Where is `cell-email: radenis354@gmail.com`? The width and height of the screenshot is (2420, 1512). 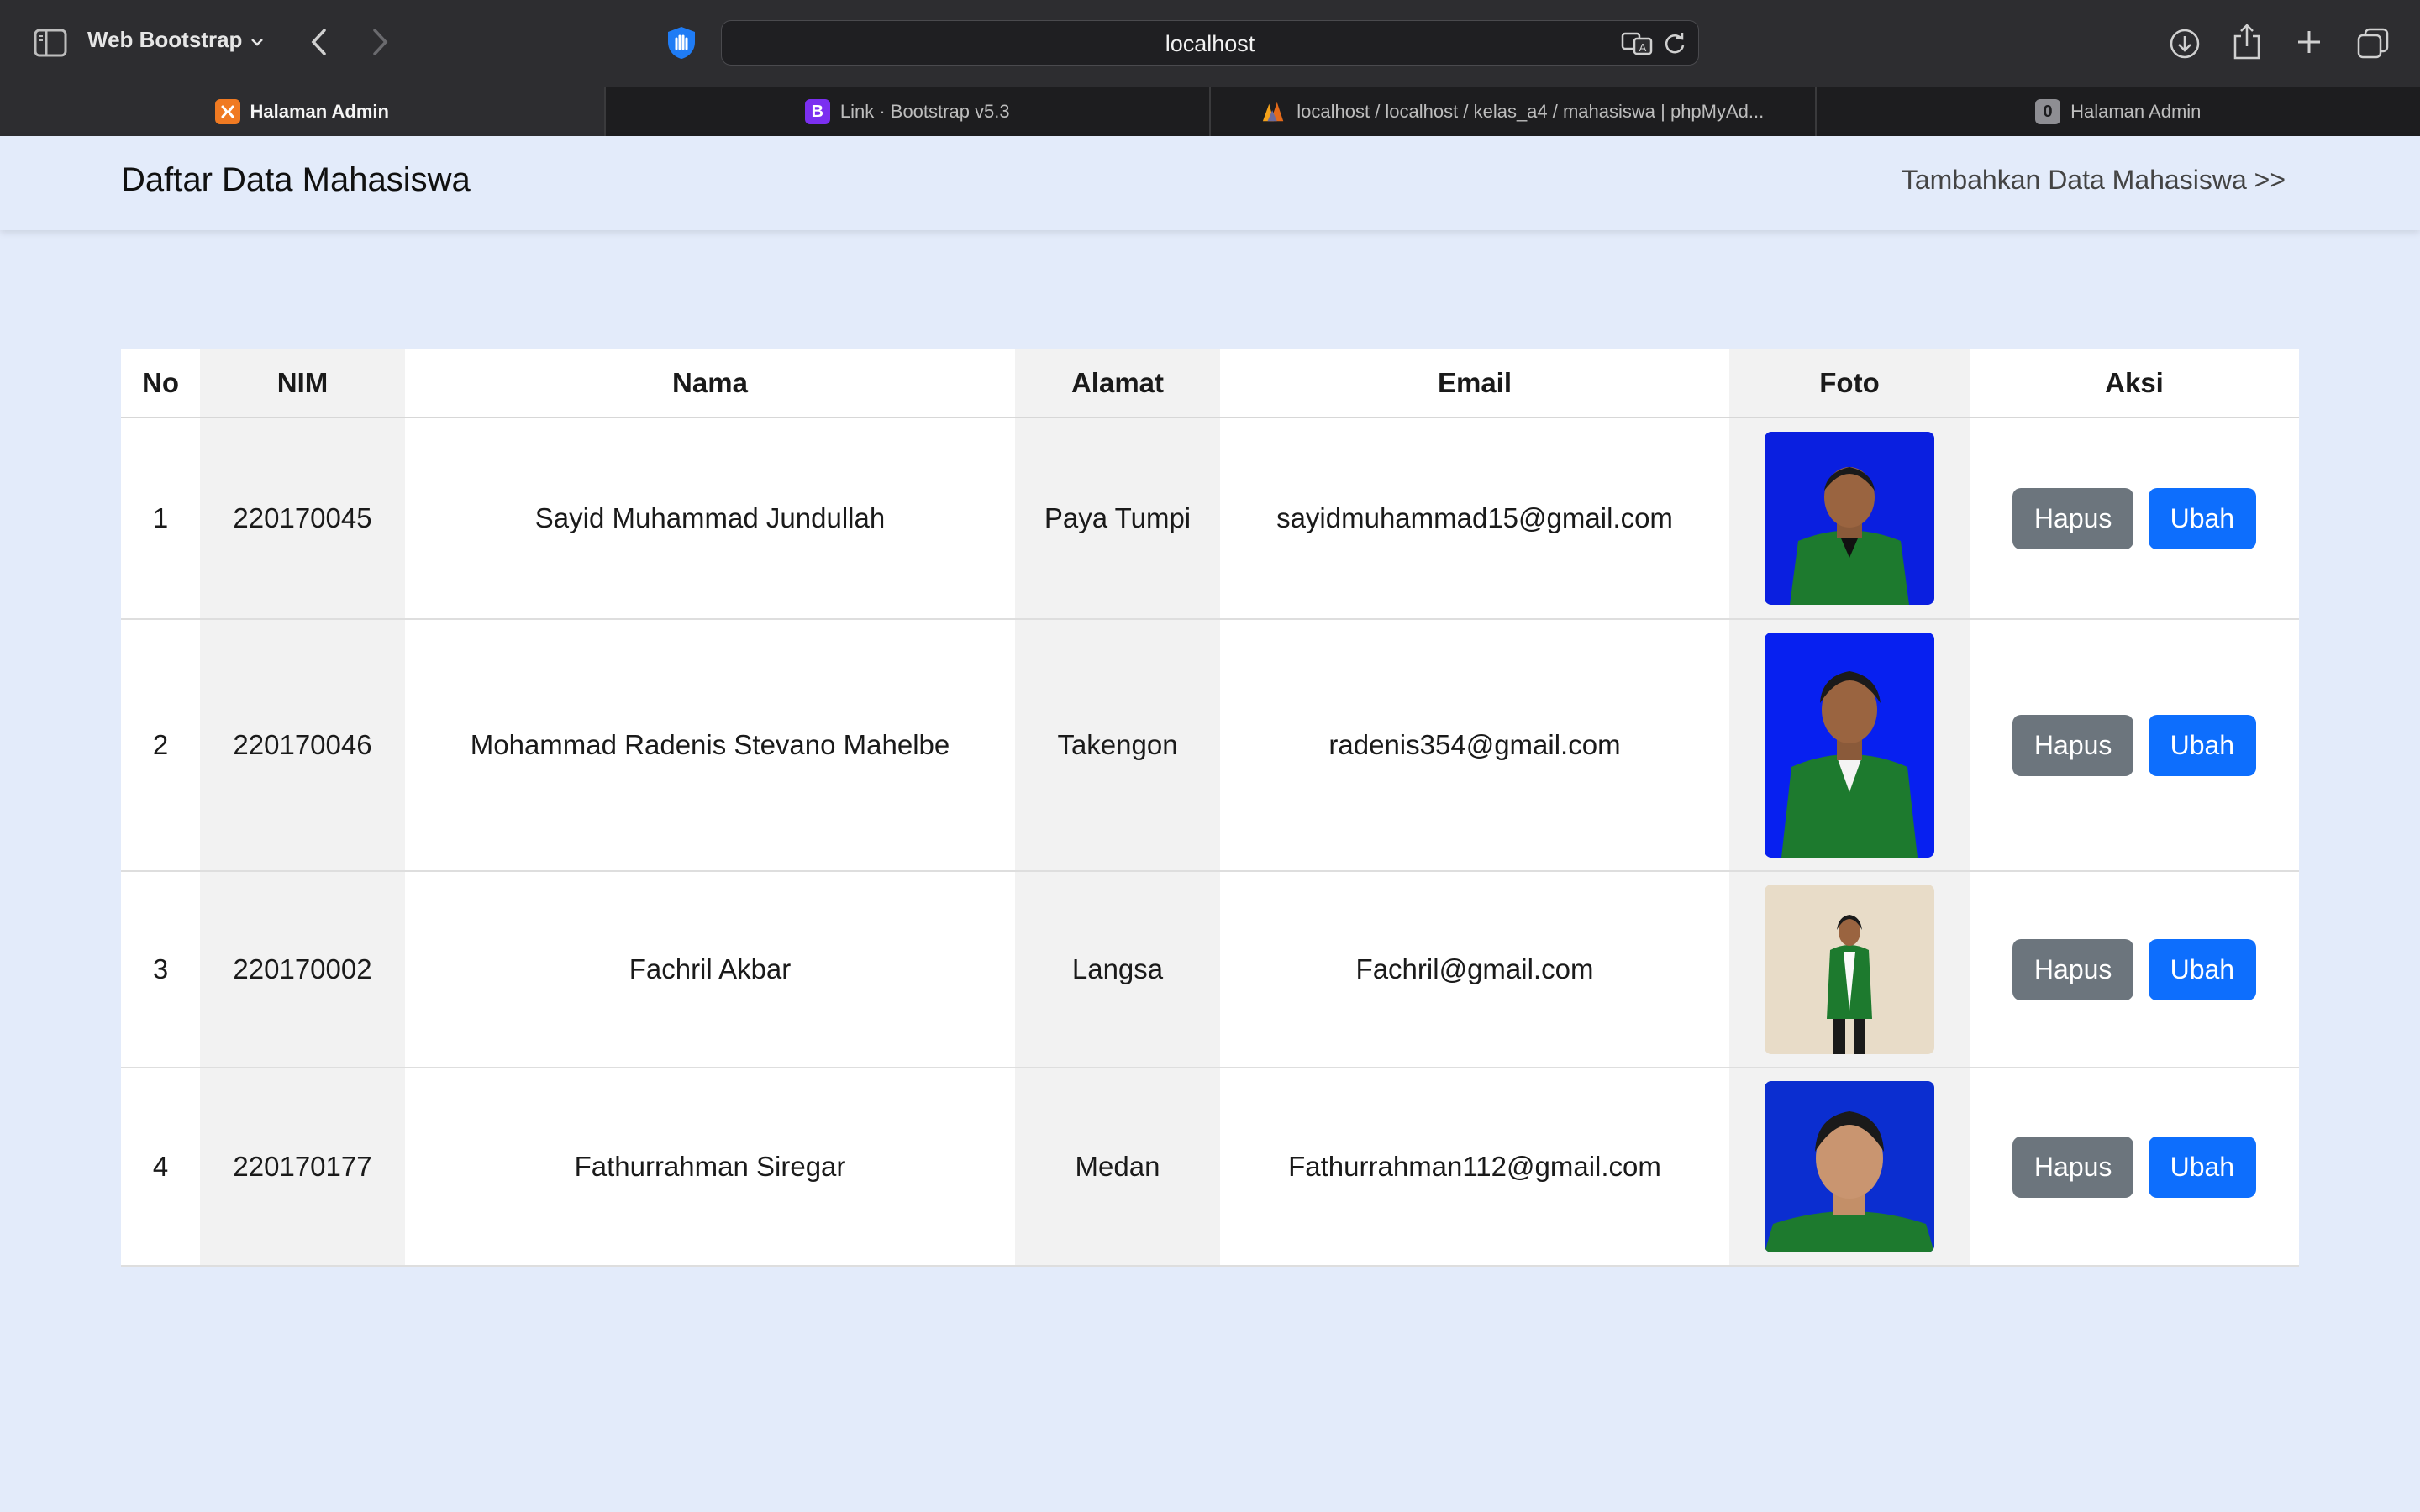
cell-email: radenis354@gmail.com is located at coordinates (1474, 745).